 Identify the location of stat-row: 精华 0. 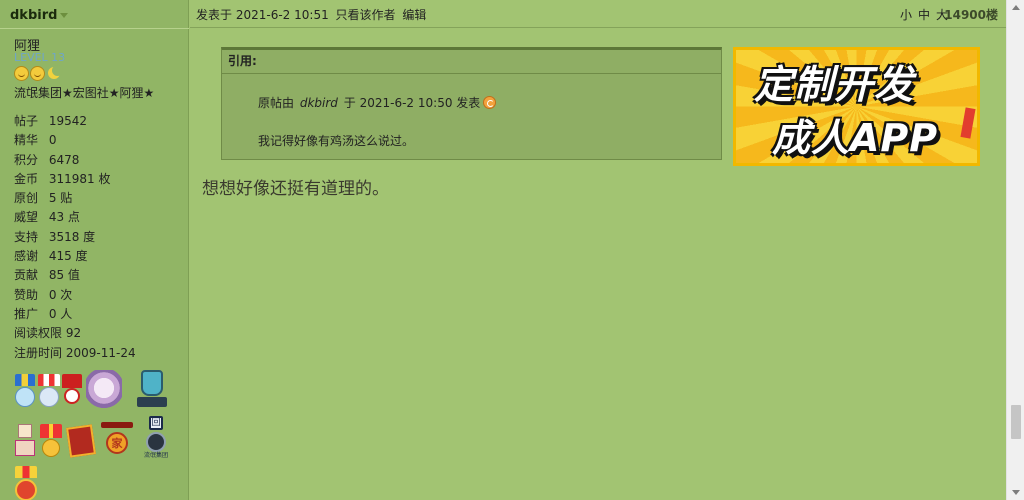
(75, 140).